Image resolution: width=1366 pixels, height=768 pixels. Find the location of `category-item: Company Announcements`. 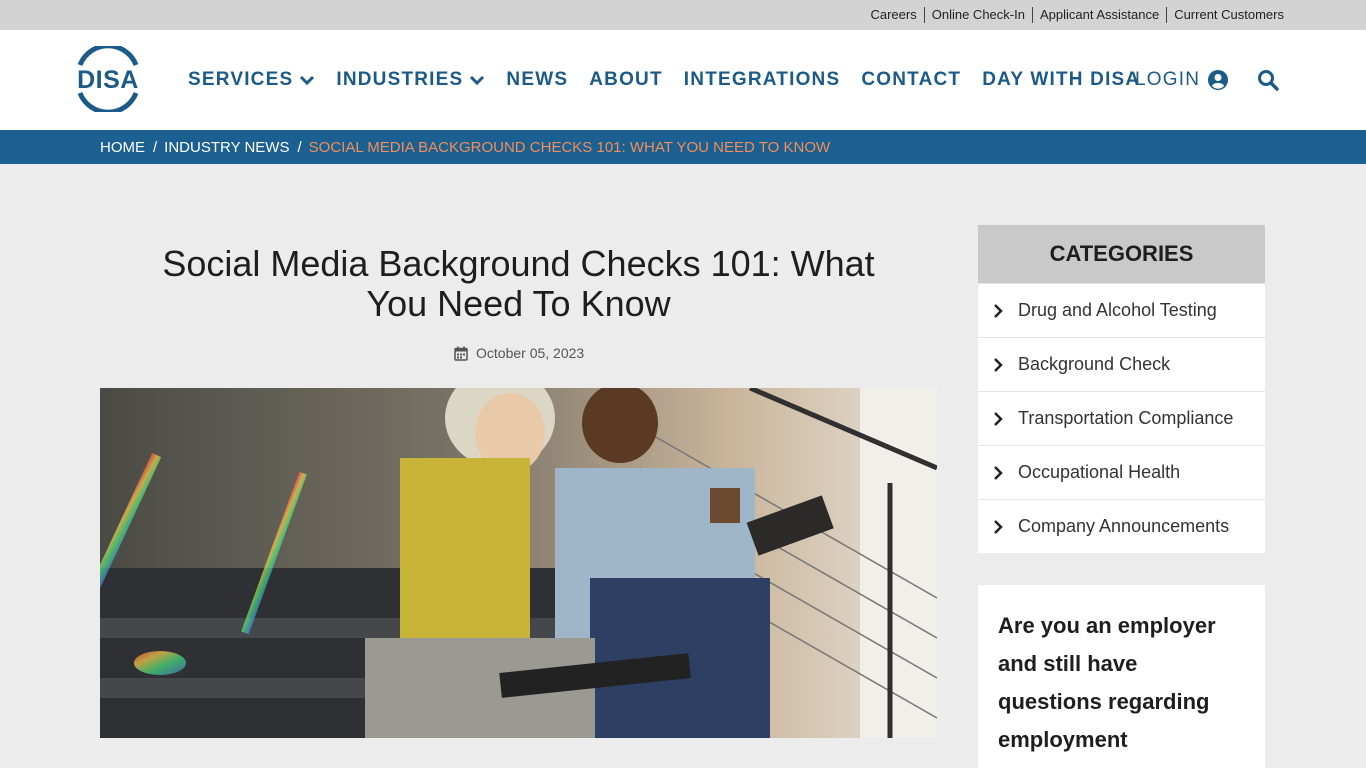

category-item: Company Announcements is located at coordinates (1121, 526).